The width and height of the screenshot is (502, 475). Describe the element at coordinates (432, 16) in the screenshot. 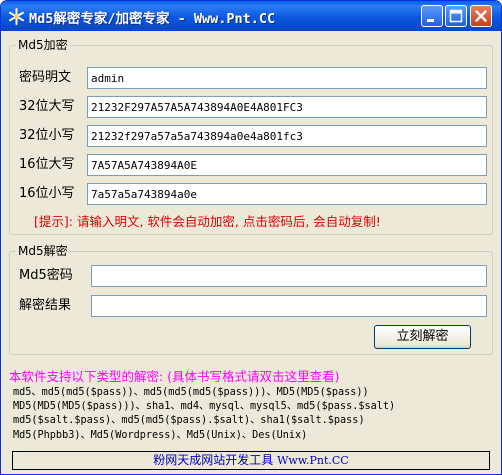

I see `minimize-button` at that location.